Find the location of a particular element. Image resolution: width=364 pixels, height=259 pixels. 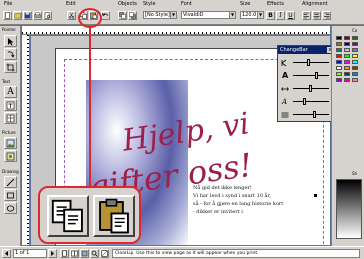

text-frame-tool is located at coordinates (10, 105).